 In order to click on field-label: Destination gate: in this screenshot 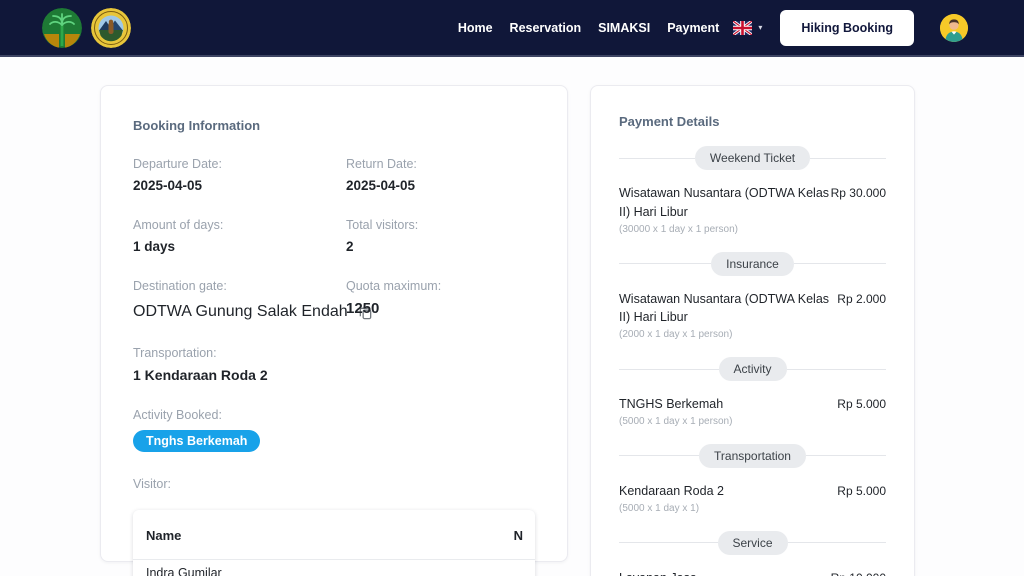, I will do `click(180, 286)`.